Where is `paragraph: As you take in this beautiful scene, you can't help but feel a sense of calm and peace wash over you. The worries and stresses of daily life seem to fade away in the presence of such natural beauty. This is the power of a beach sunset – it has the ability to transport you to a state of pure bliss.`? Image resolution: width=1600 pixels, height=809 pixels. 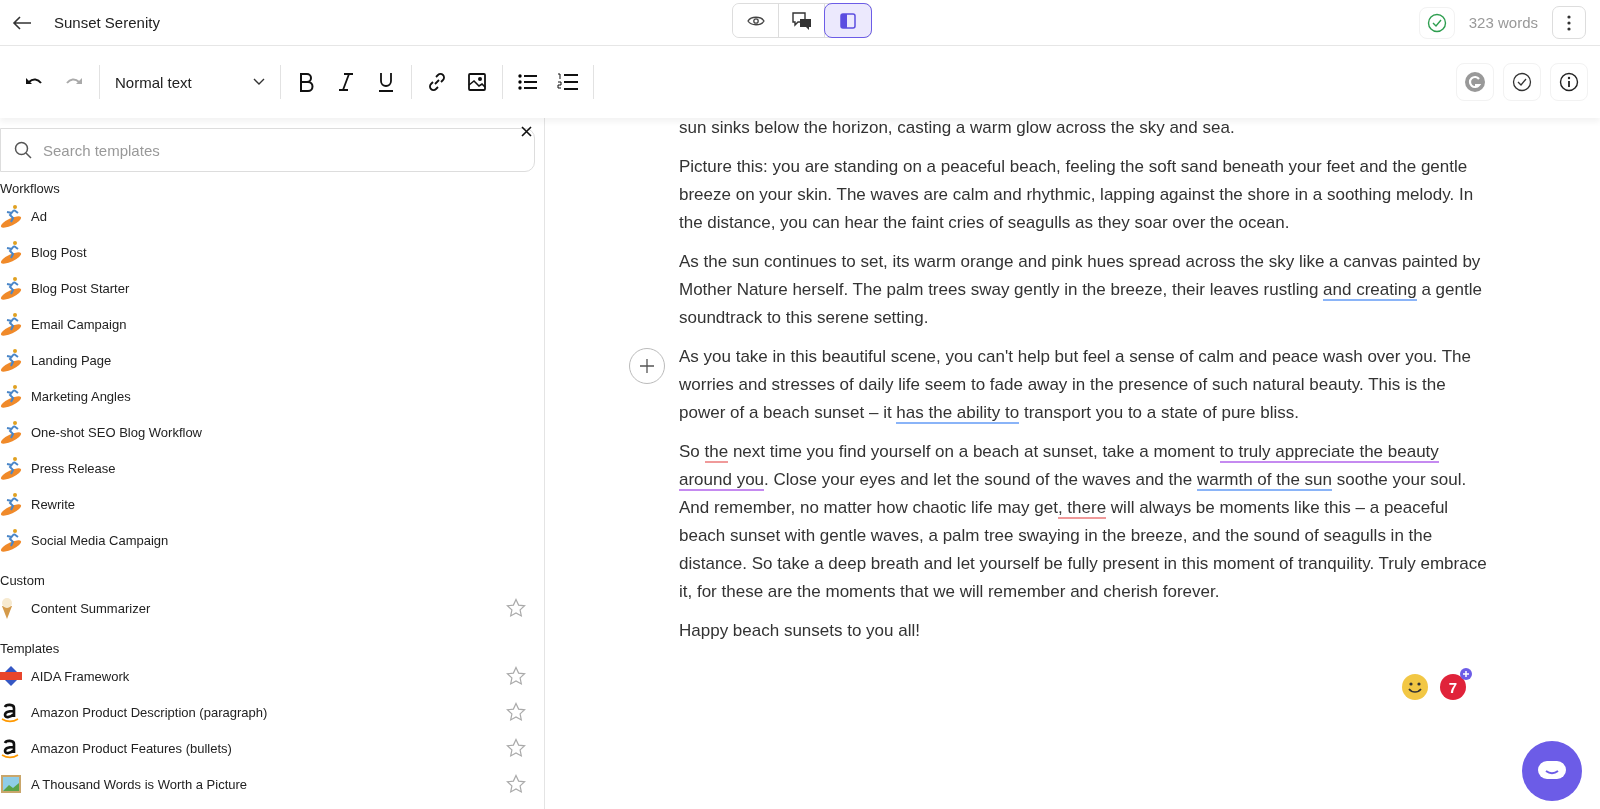
paragraph: As you take in this beautiful scene, you can't help but feel a sense of calm and peace wash over you. The worries and stresses of daily life seem to fade away in the presence of such natural beauty. This is the power of a beach sunset – it has the ability to transport you to a state of pure bliss. is located at coordinates (1076, 386).